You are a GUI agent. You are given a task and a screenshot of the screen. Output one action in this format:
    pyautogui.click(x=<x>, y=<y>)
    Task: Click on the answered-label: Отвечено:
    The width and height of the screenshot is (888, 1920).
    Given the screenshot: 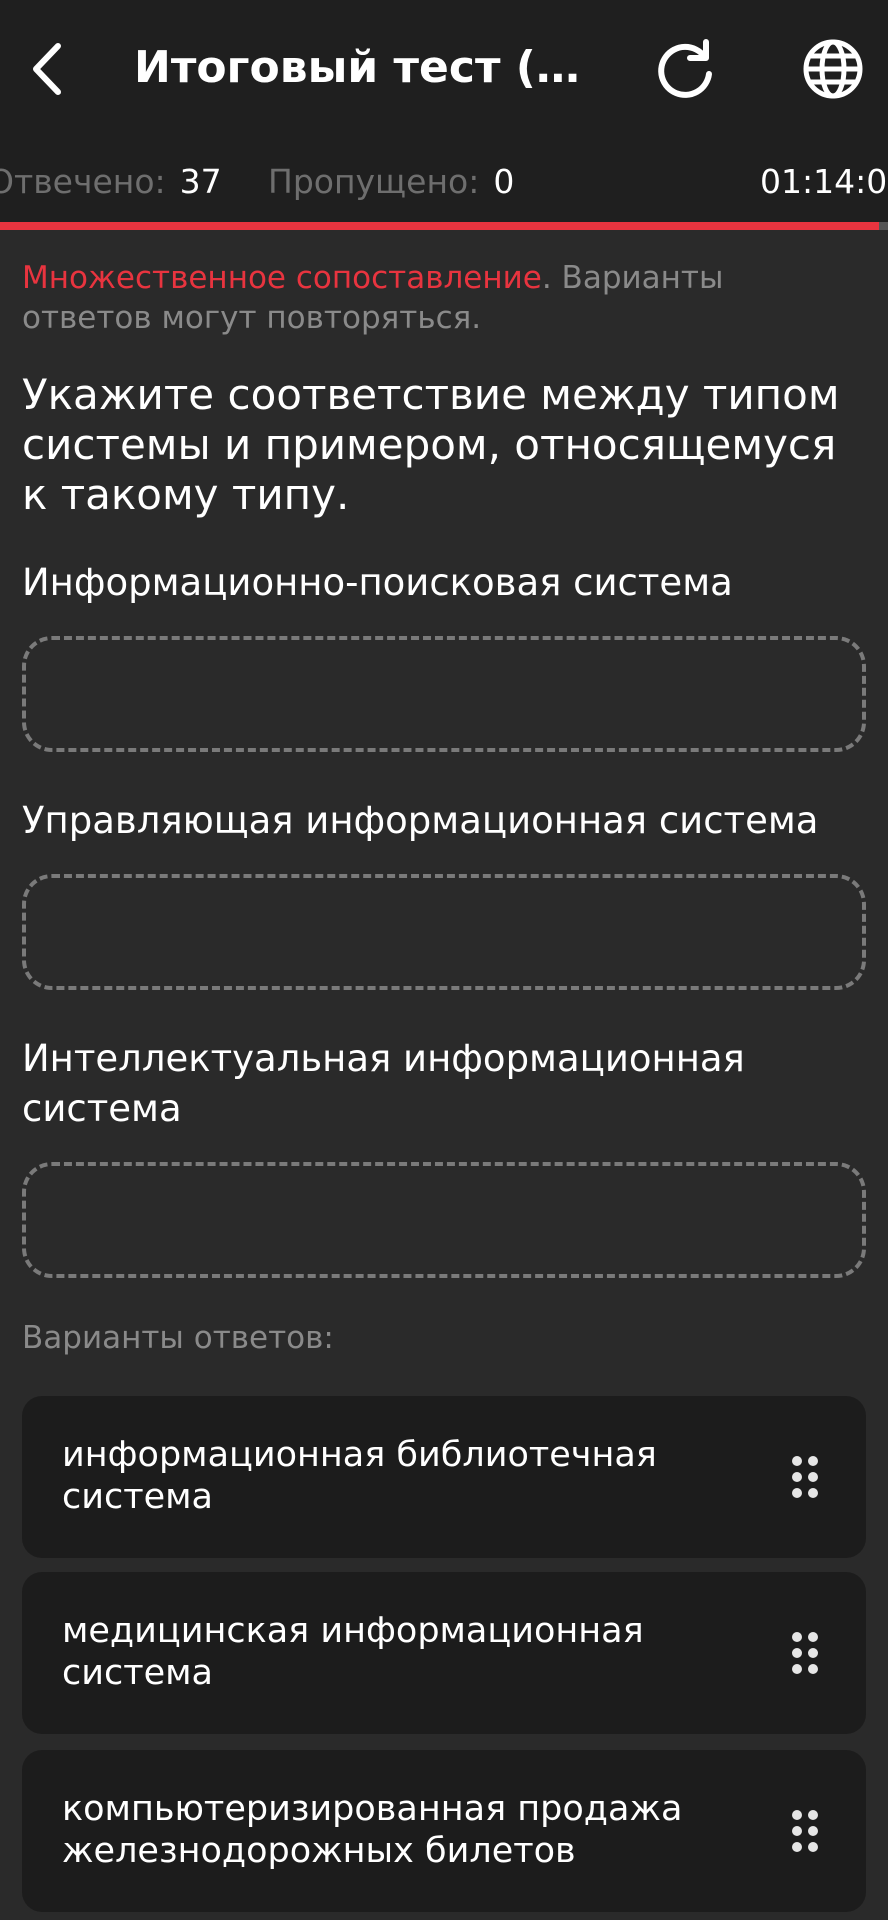 What is the action you would take?
    pyautogui.click(x=83, y=181)
    